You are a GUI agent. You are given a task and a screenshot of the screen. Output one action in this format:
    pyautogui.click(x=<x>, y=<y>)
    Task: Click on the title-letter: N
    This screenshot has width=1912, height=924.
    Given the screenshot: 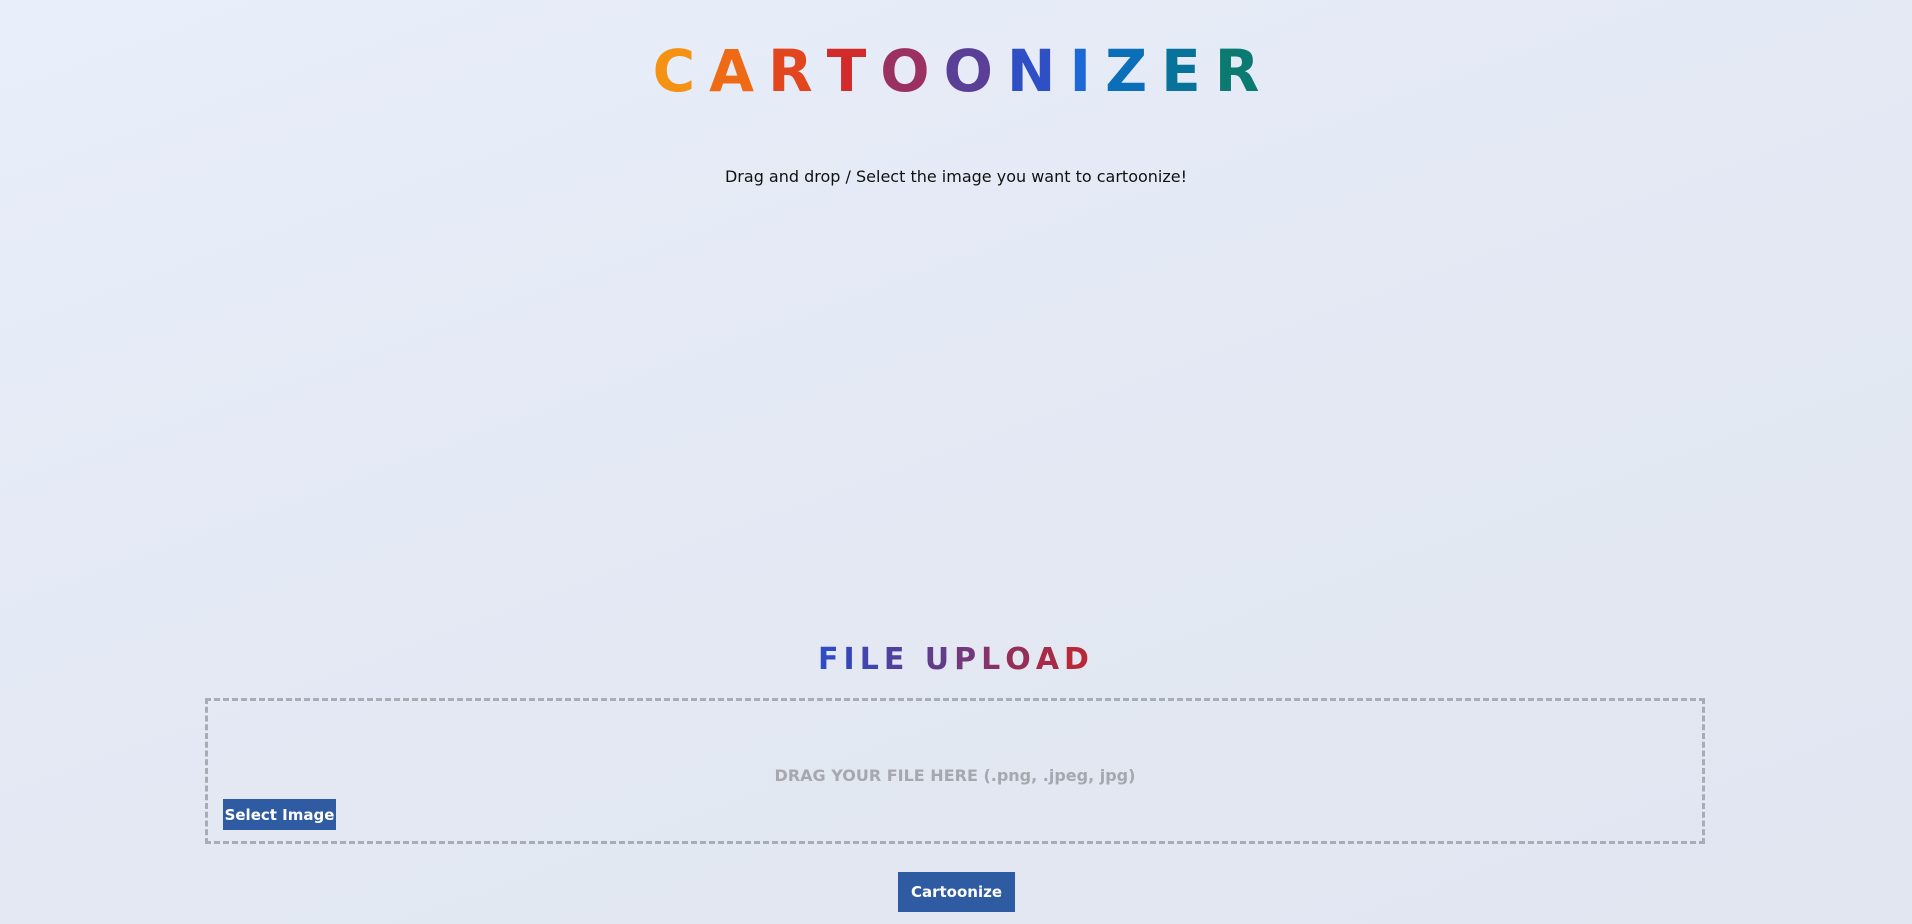 What is the action you would take?
    pyautogui.click(x=1038, y=71)
    